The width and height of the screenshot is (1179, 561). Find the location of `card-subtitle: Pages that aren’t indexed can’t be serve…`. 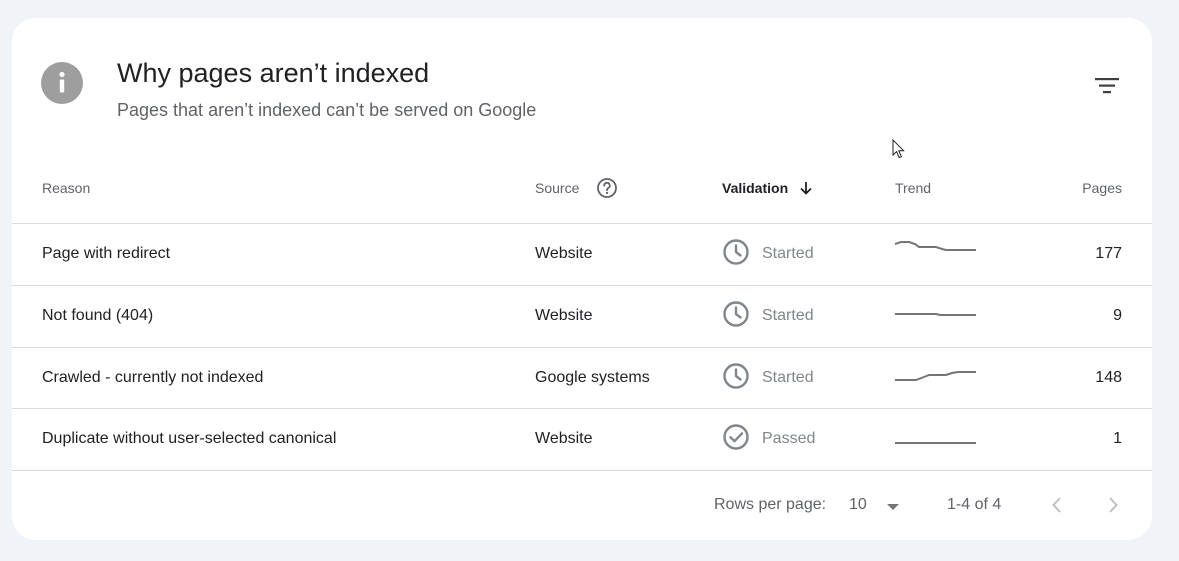

card-subtitle: Pages that aren’t indexed can’t be serve… is located at coordinates (327, 110).